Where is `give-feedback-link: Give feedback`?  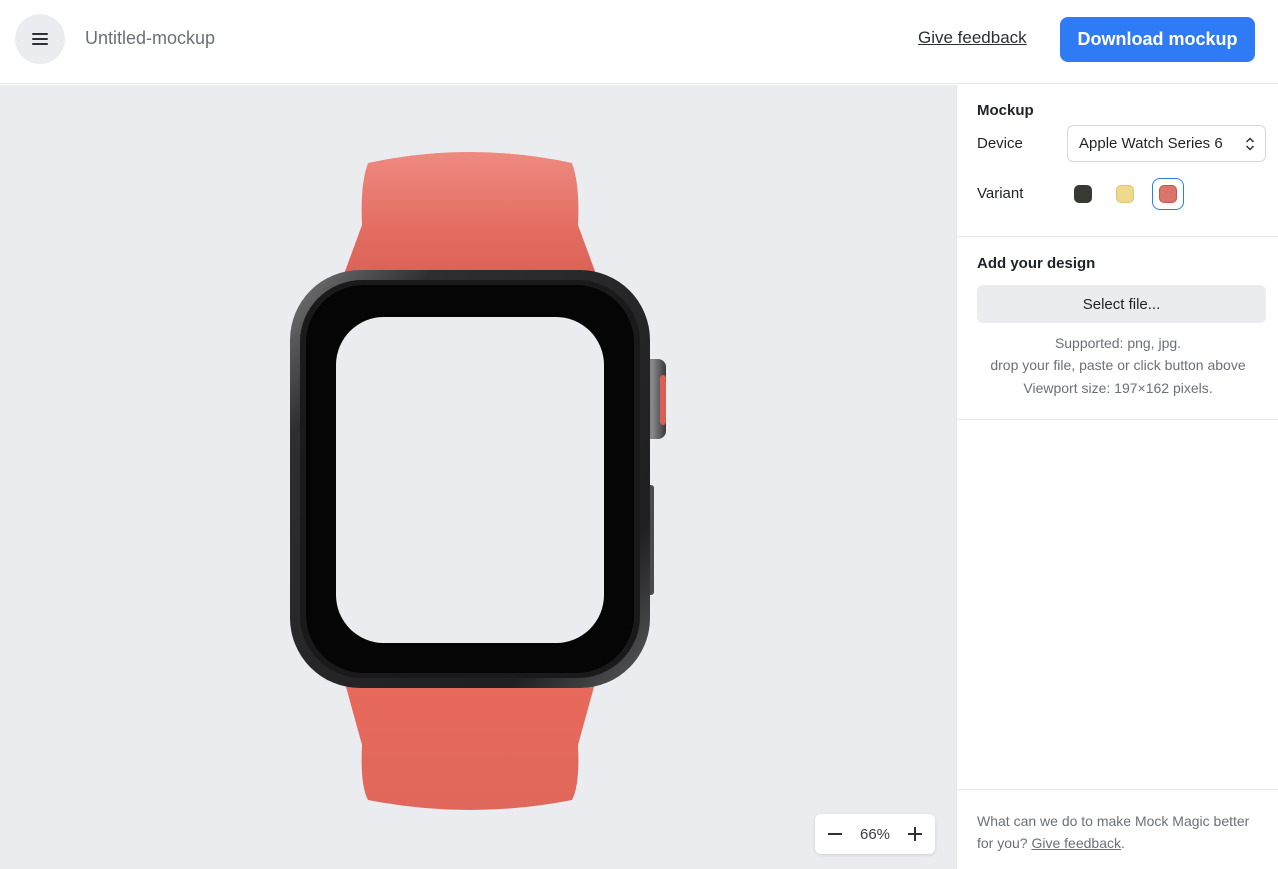 give-feedback-link: Give feedback is located at coordinates (972, 38).